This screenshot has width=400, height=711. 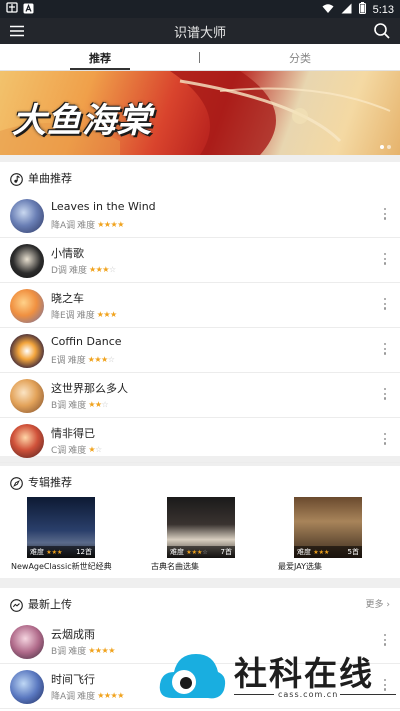 I want to click on messenger-icon, so click(x=16, y=604).